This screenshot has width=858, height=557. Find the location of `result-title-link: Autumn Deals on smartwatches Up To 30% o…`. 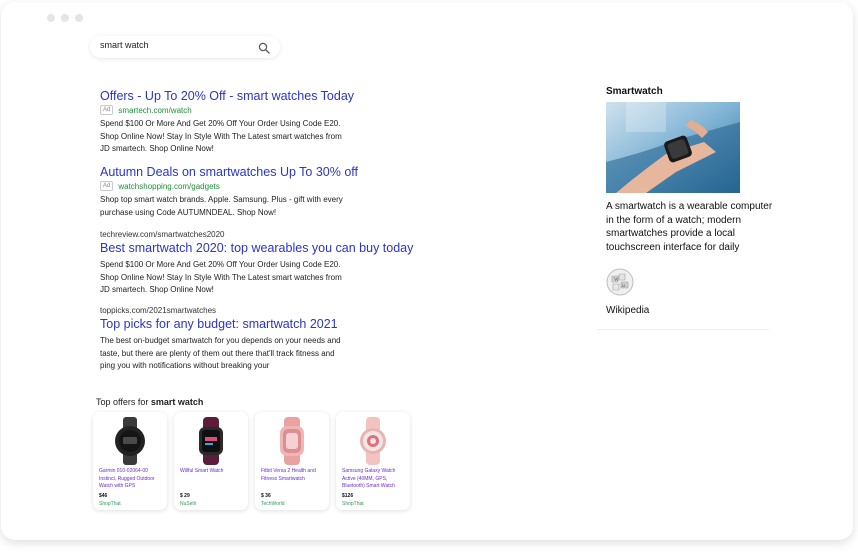

result-title-link: Autumn Deals on smartwatches Up To 30% o… is located at coordinates (230, 172).